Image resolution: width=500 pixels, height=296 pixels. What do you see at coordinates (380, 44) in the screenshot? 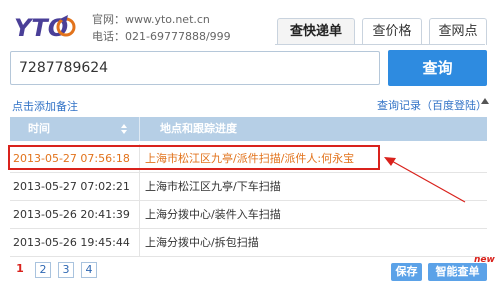
I see `tab-underline` at bounding box center [380, 44].